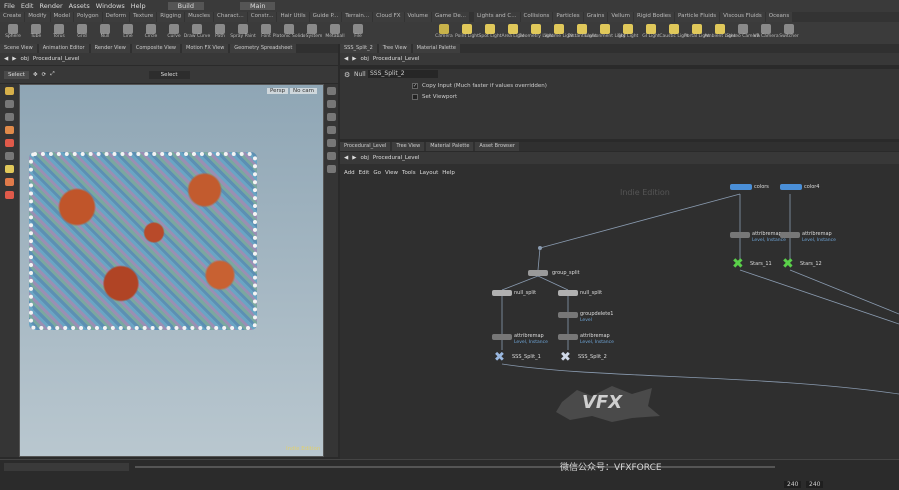 This screenshot has width=899, height=490. I want to click on playback-controls, so click(66, 467).